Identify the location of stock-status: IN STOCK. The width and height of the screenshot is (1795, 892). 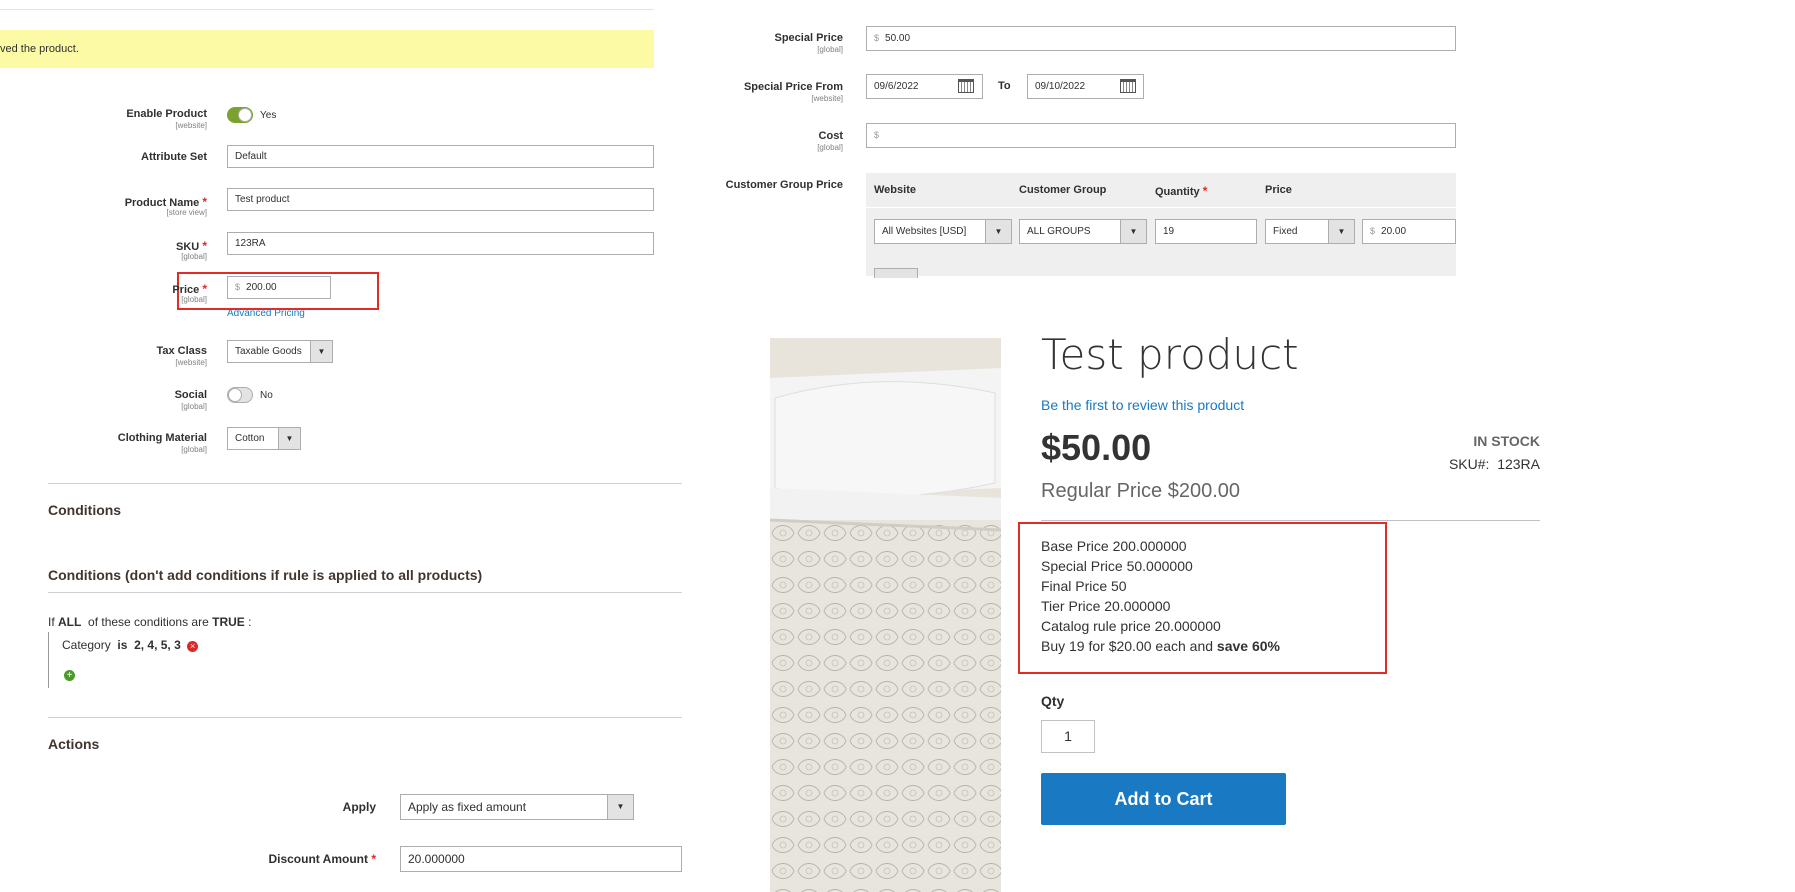
(1506, 441).